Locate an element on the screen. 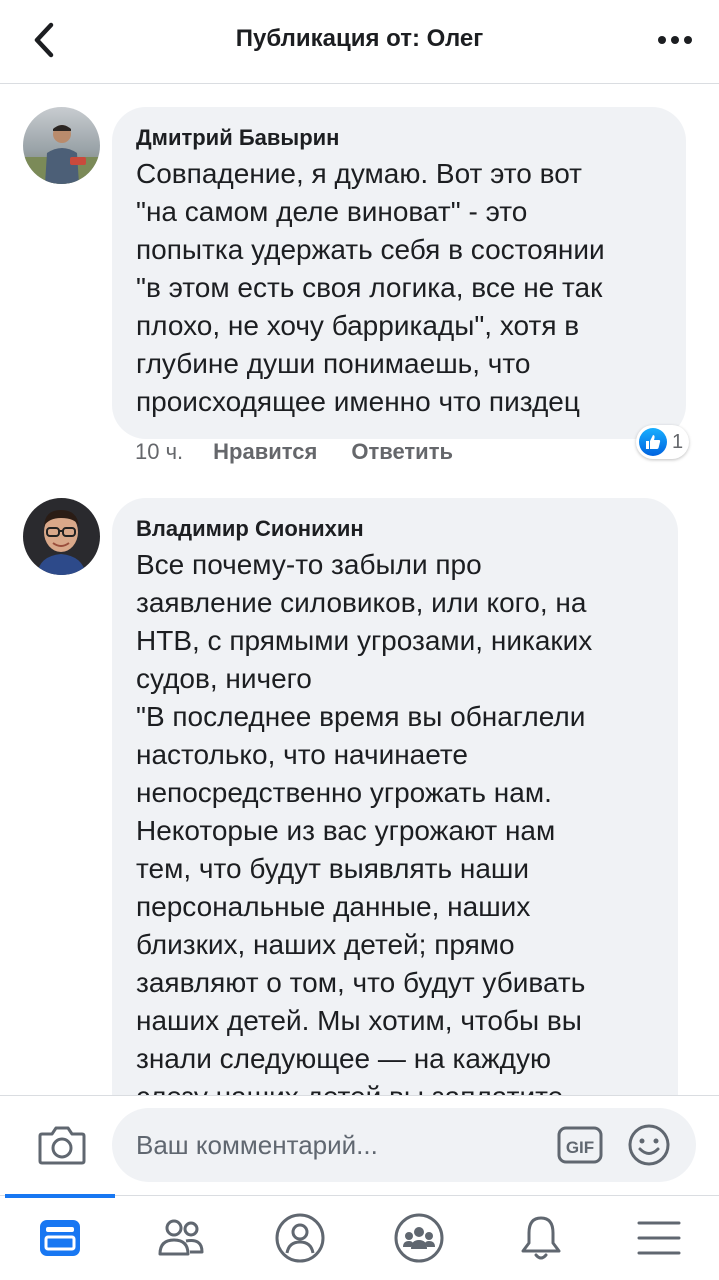  gif-label: GIF is located at coordinates (580, 1147).